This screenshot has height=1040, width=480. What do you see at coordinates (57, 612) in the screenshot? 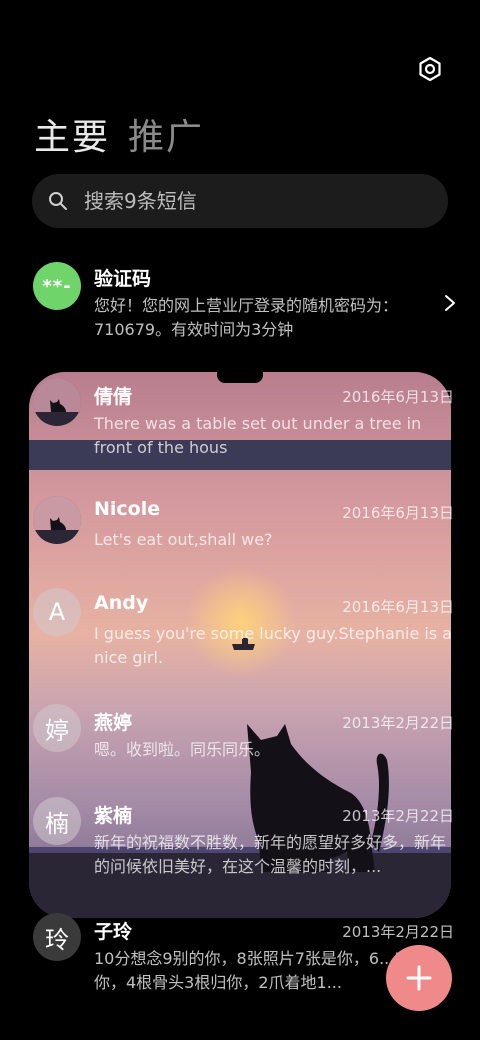
I see `letter-avatar: A` at bounding box center [57, 612].